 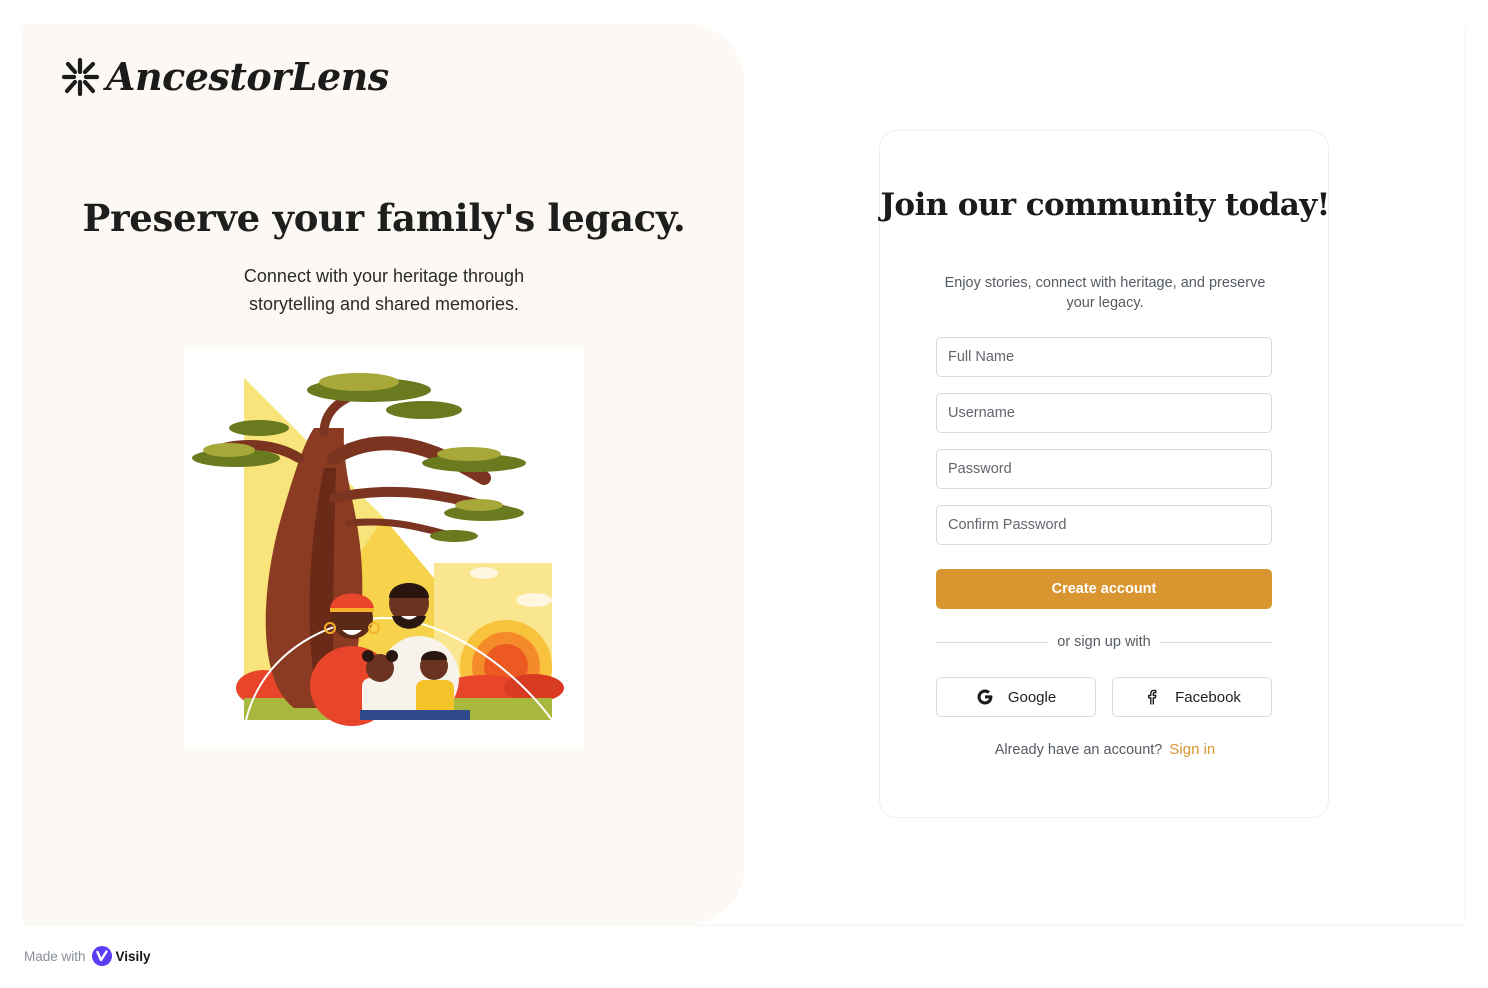 What do you see at coordinates (384, 218) in the screenshot?
I see `hero-title: Preserve your family's legacy.` at bounding box center [384, 218].